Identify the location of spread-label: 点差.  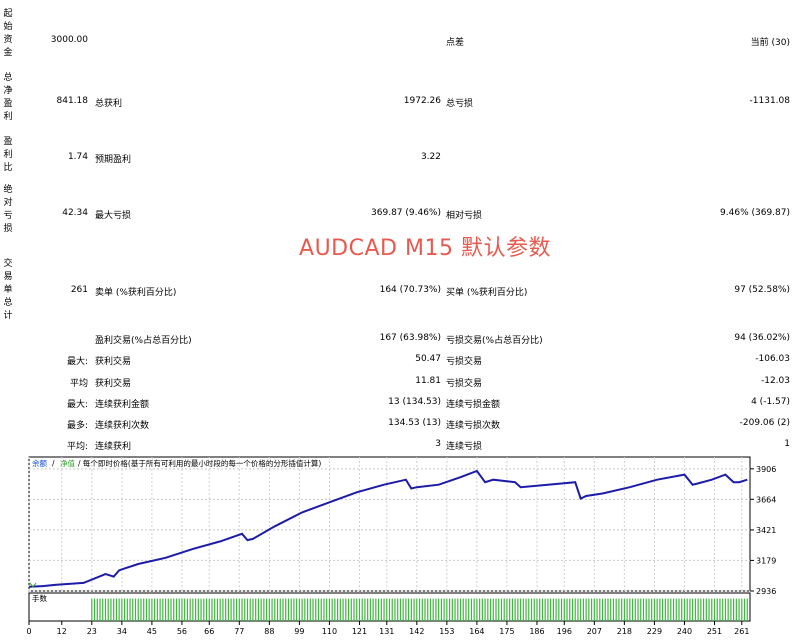
(455, 43).